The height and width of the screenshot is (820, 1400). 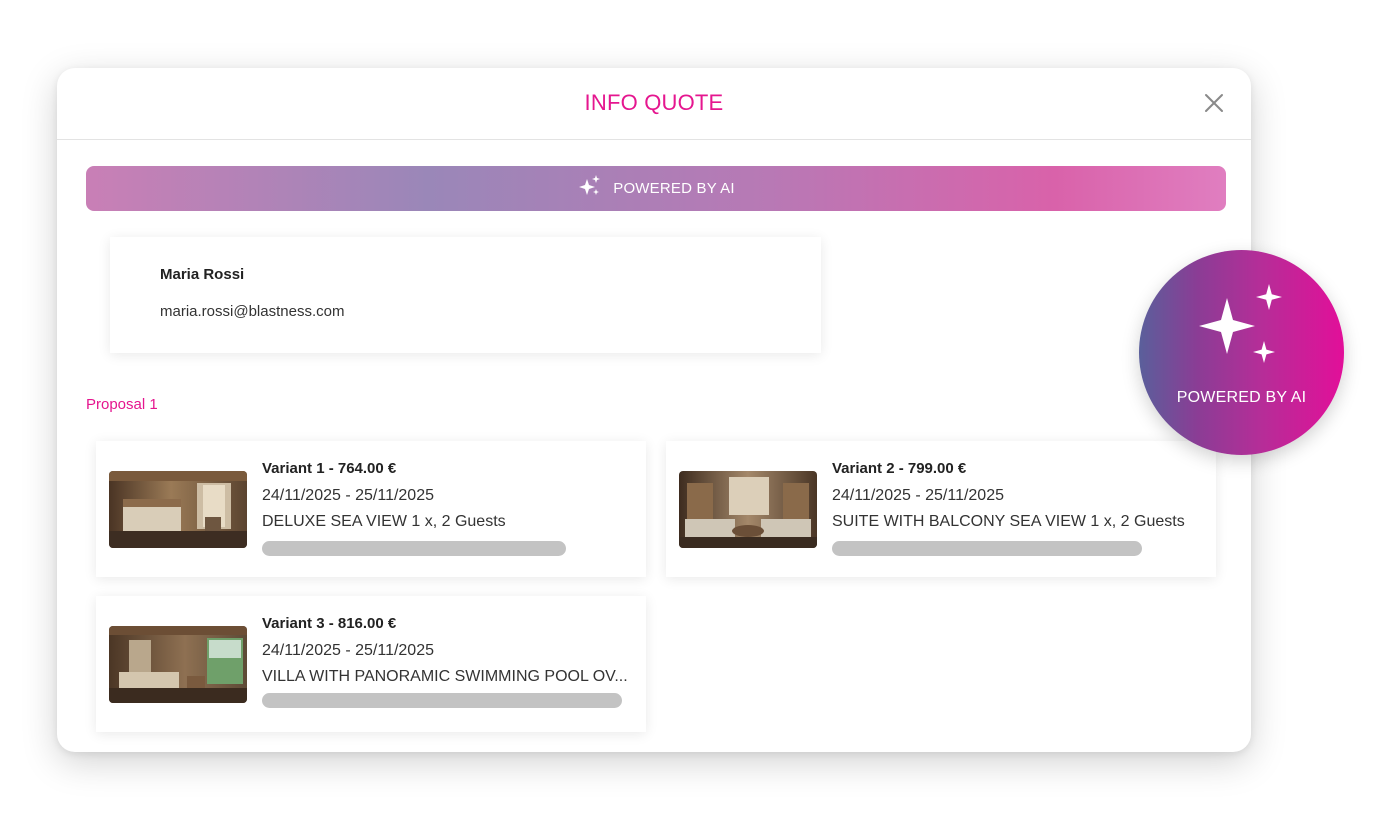 I want to click on modal-title: INFO QUOTE, so click(x=654, y=102).